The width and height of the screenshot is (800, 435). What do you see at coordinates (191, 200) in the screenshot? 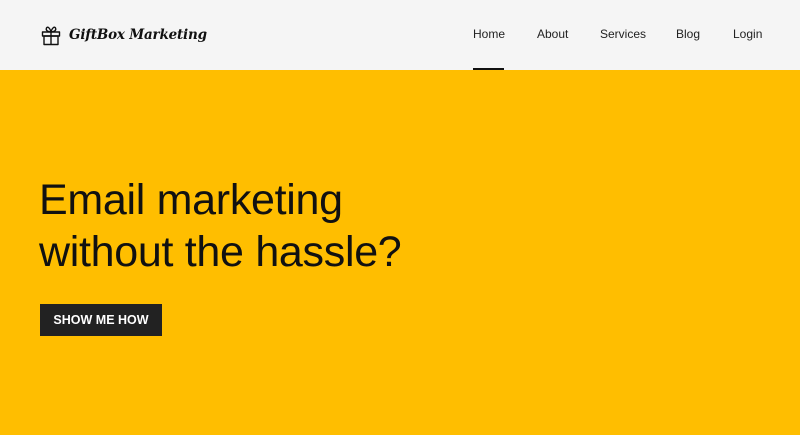
I see `hero-title-line-1: Email marketing` at bounding box center [191, 200].